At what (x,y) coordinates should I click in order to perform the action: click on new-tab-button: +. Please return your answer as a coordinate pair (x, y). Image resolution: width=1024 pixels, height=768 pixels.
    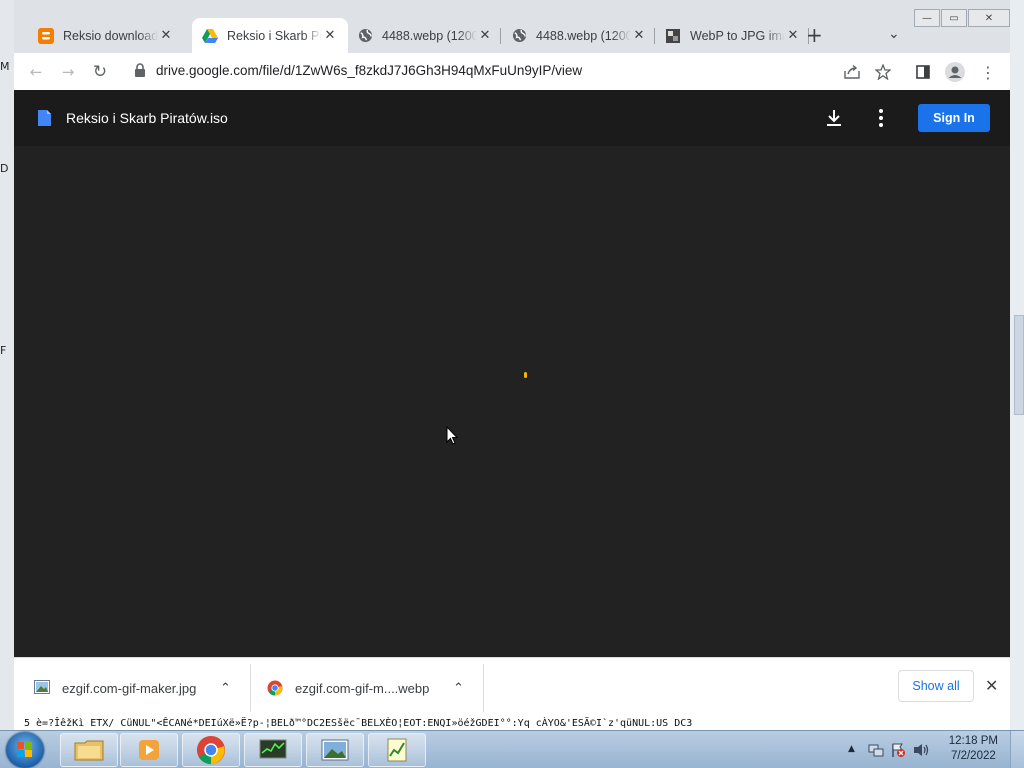
    Looking at the image, I should click on (814, 35).